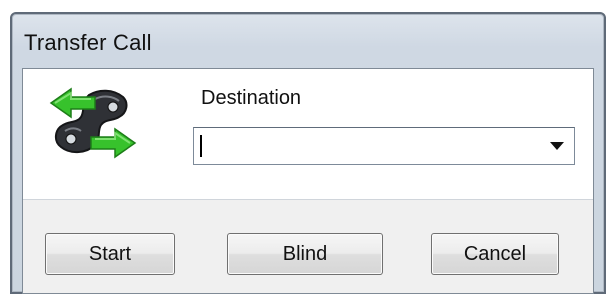 The width and height of the screenshot is (615, 297). What do you see at coordinates (557, 146) in the screenshot?
I see `chevron-down-icon` at bounding box center [557, 146].